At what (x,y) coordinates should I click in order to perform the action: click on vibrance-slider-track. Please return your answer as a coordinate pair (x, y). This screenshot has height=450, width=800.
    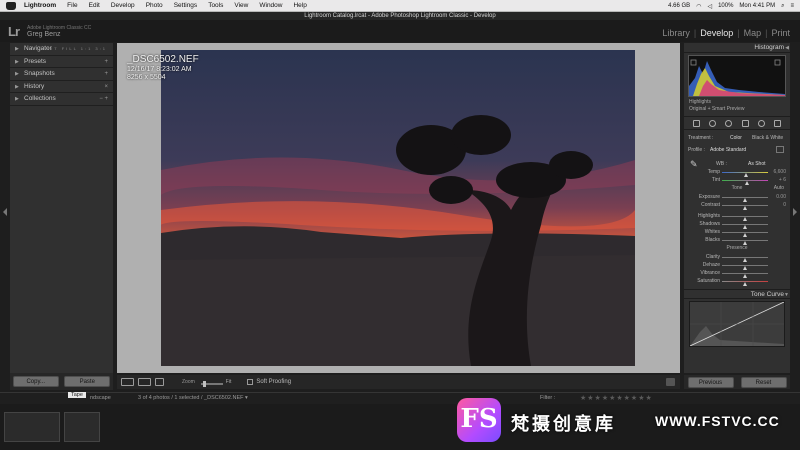
    Looking at the image, I should click on (745, 275).